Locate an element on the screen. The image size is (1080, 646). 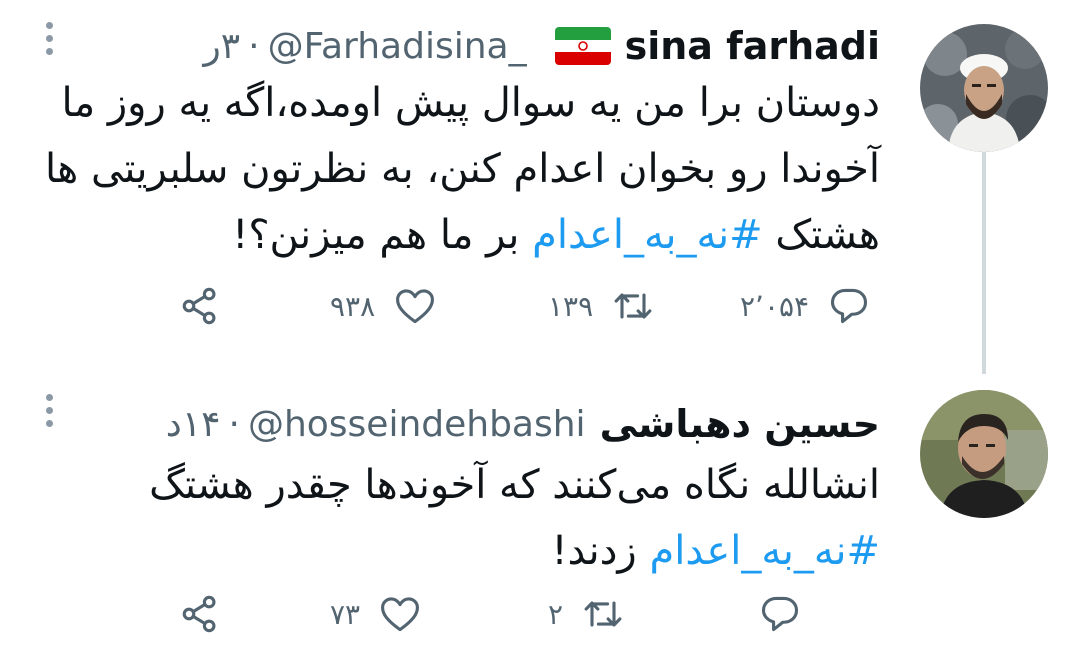
retweet-count: ۲ is located at coordinates (556, 614).